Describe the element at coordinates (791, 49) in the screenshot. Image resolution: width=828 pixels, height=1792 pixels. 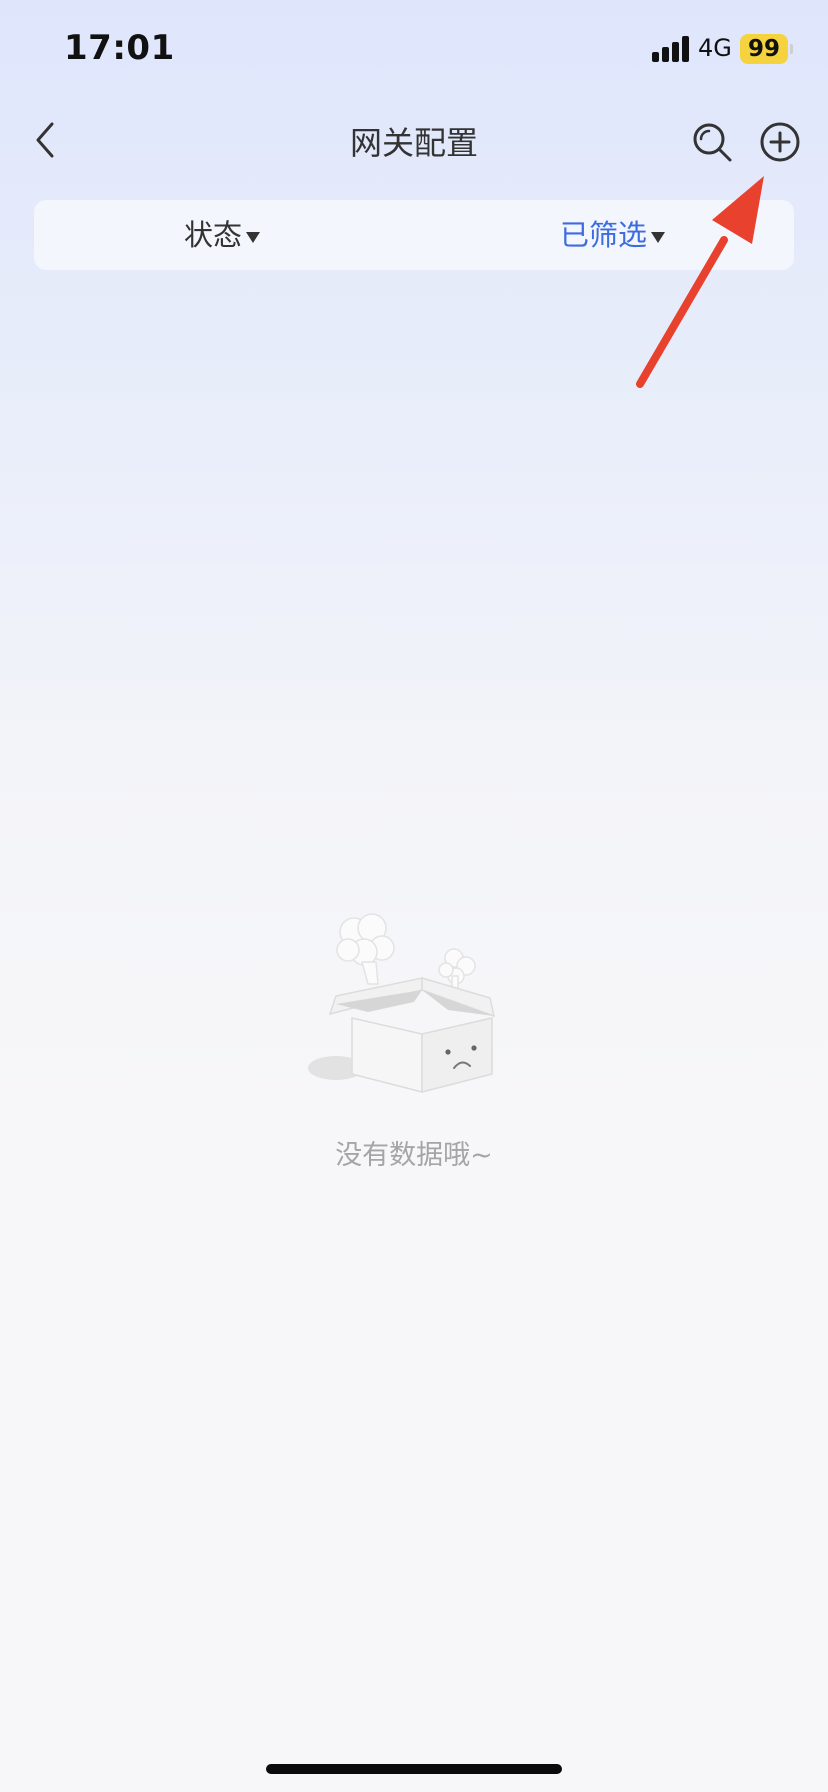
I see `battery-tip` at that location.